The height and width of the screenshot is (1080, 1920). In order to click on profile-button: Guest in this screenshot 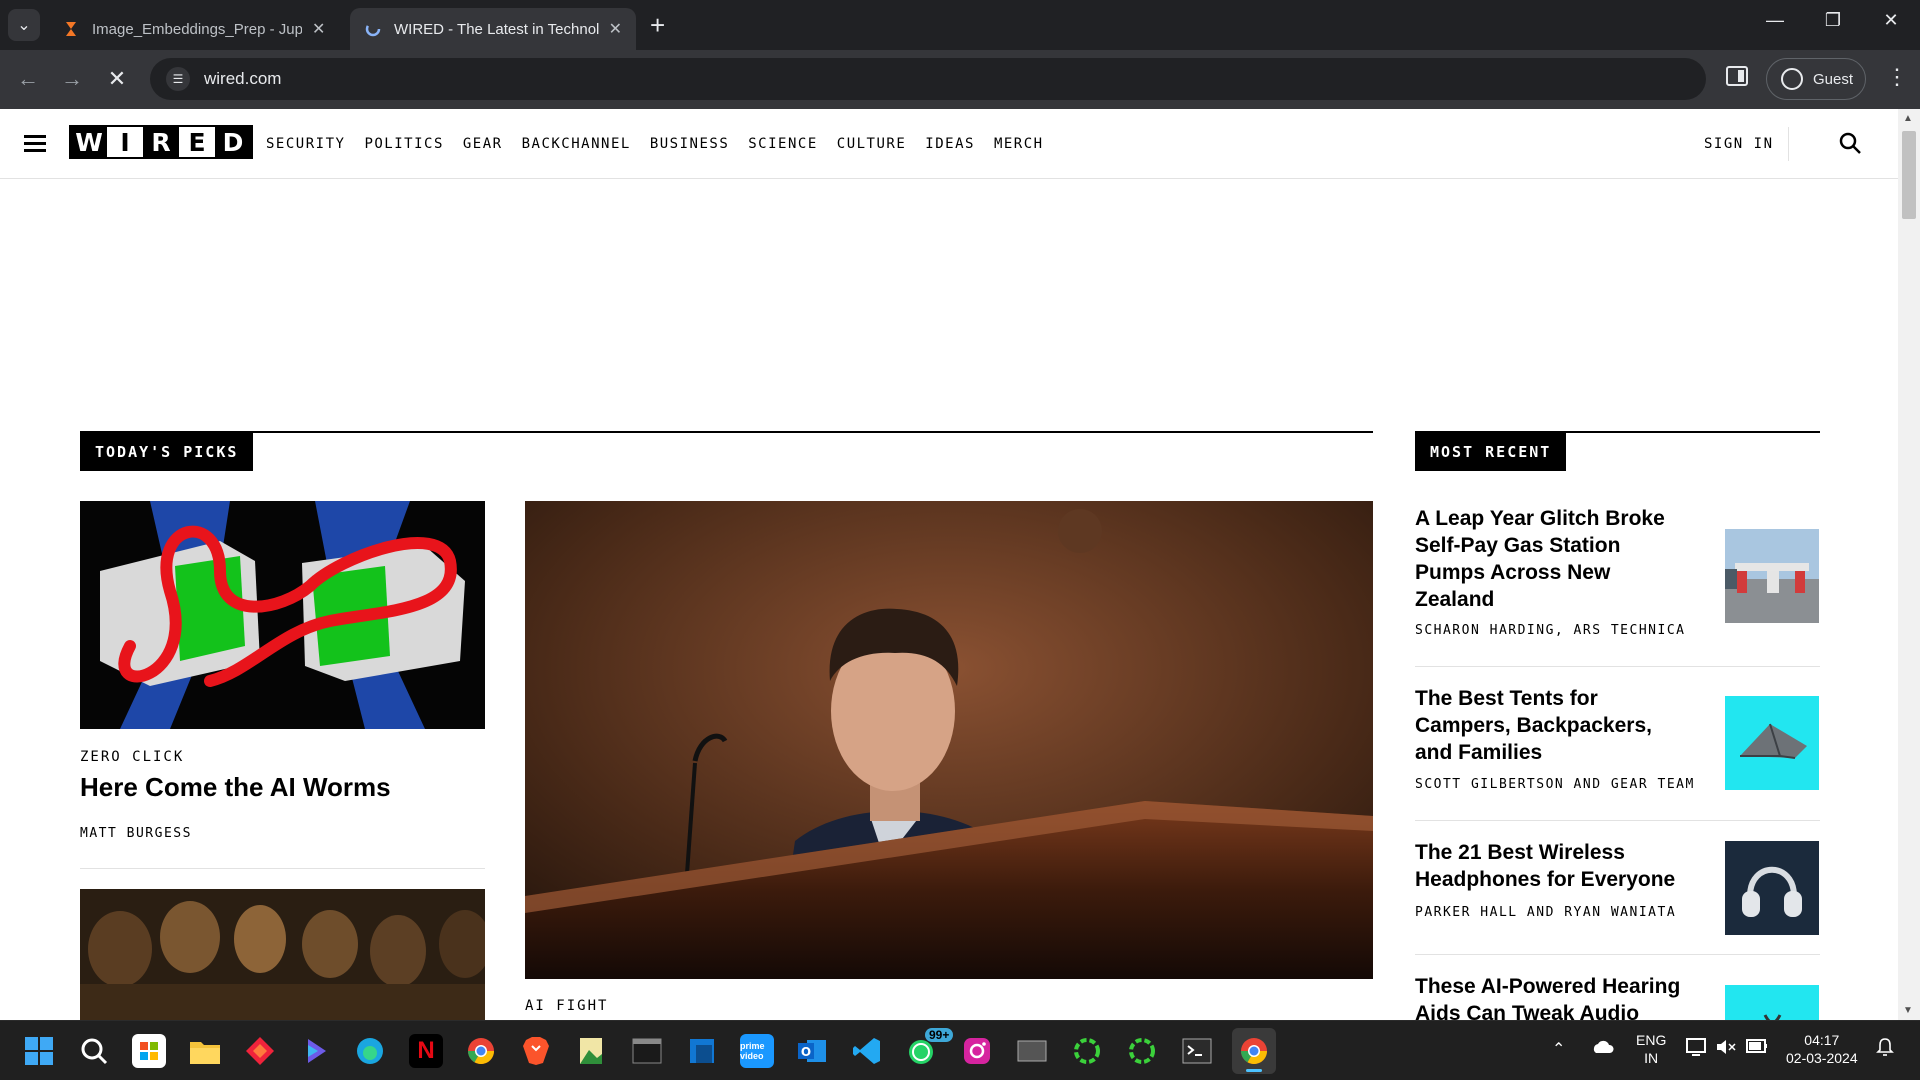, I will do `click(1816, 79)`.